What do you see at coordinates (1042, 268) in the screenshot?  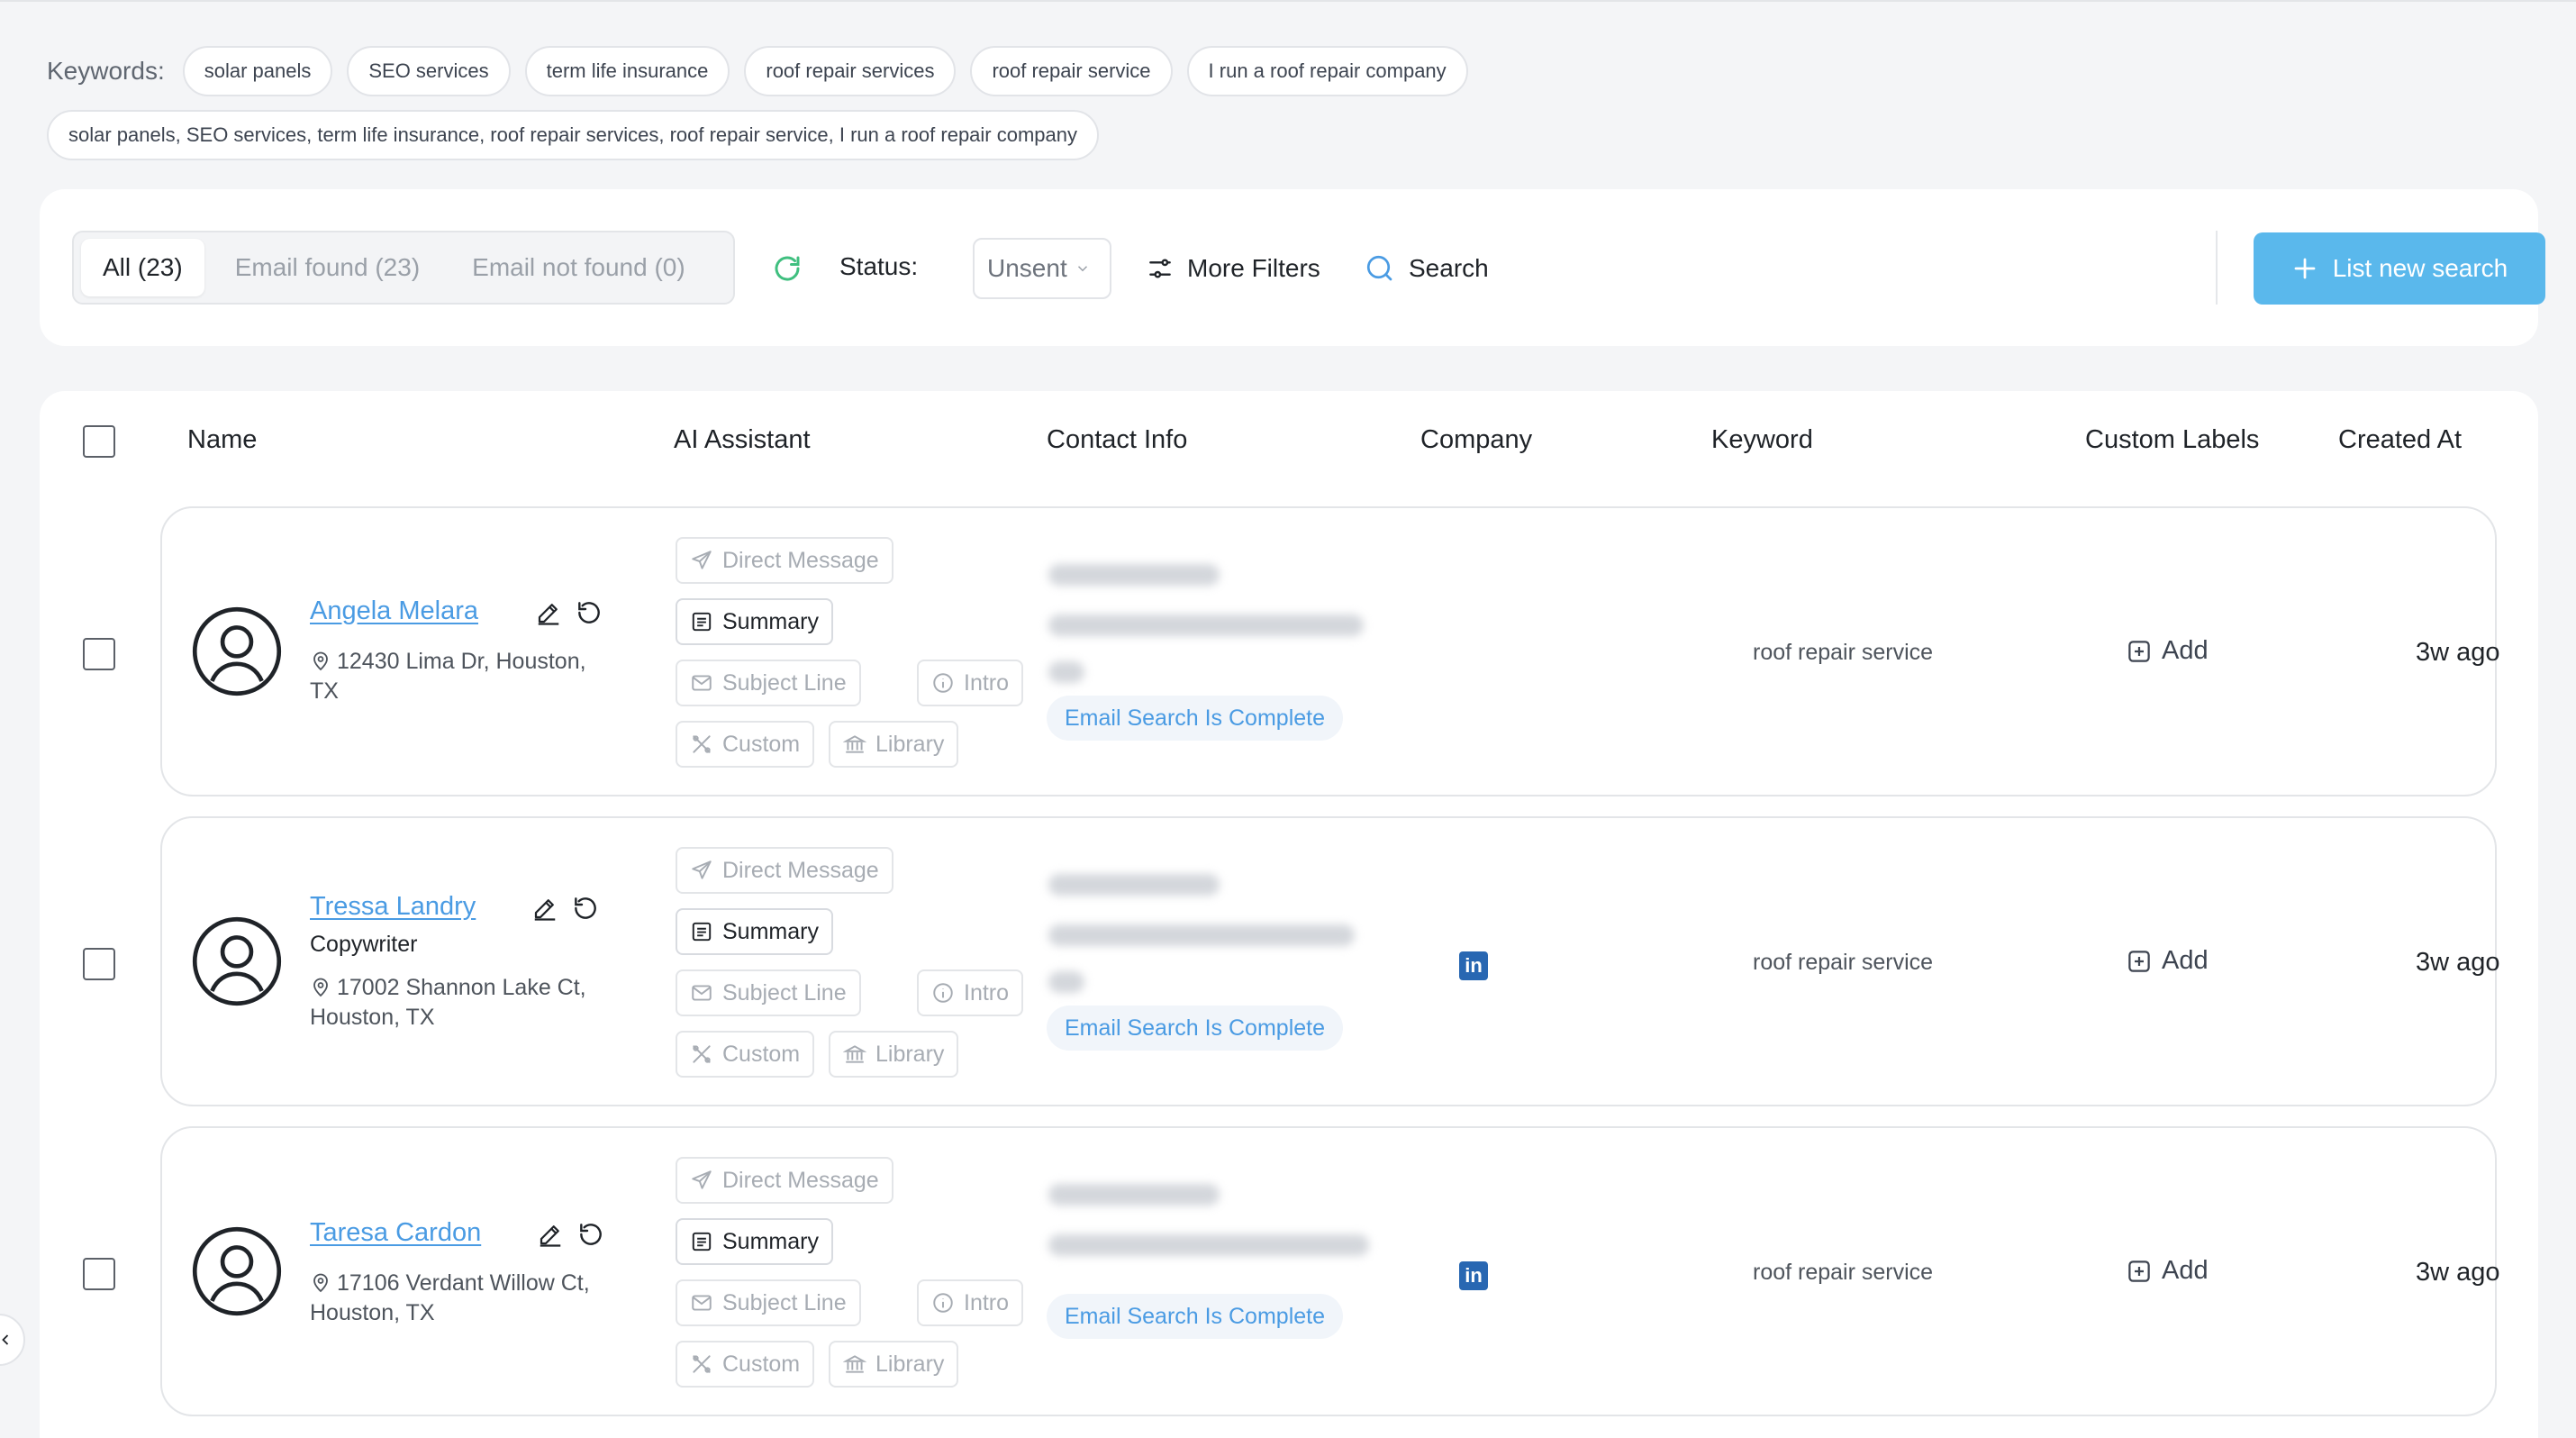 I see `status-select: Unsent` at bounding box center [1042, 268].